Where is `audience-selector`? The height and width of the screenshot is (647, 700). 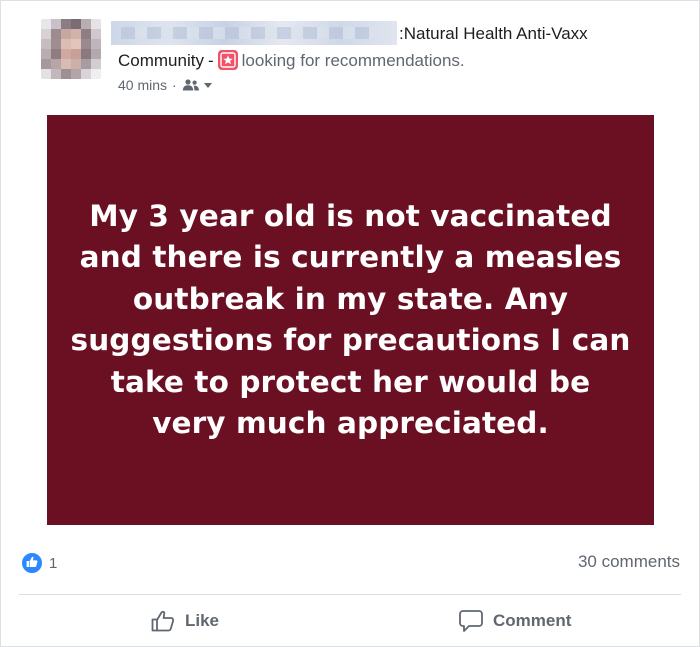
audience-selector is located at coordinates (197, 85).